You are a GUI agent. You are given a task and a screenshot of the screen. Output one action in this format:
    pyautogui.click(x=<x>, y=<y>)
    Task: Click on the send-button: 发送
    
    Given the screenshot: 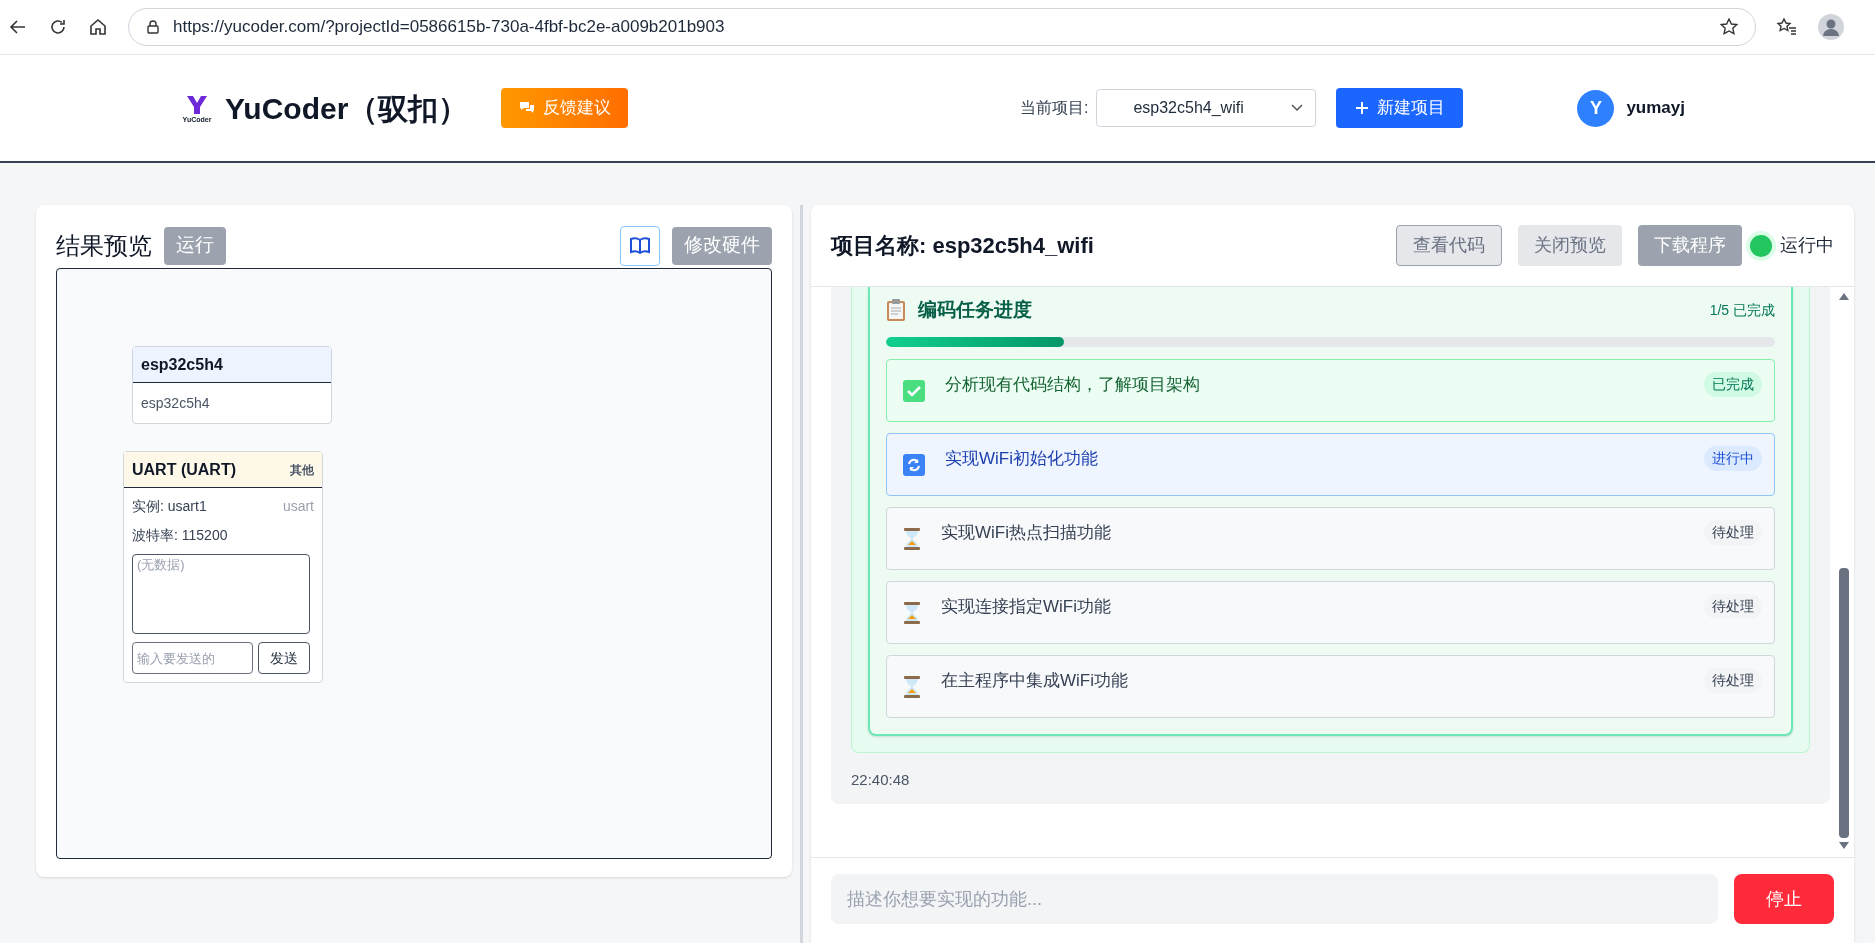 What is the action you would take?
    pyautogui.click(x=284, y=658)
    